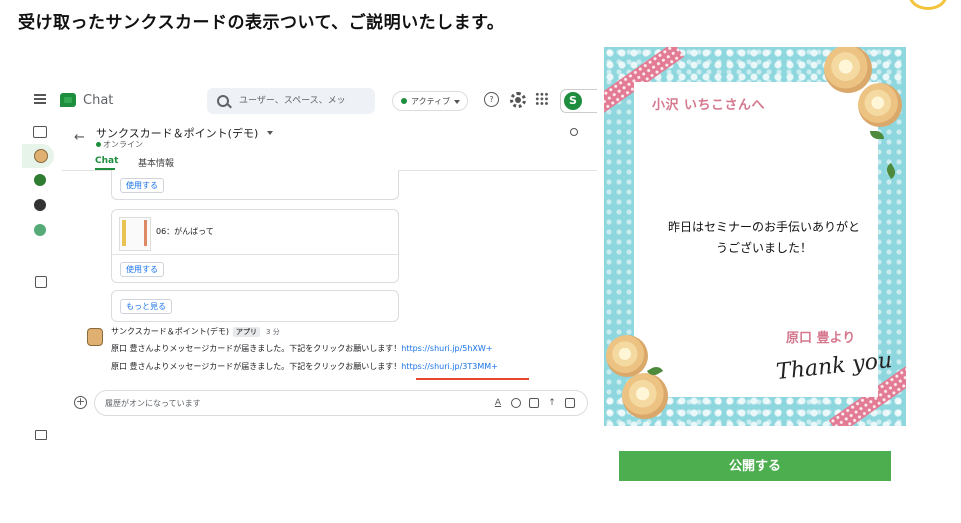 Image resolution: width=961 pixels, height=523 pixels. What do you see at coordinates (123, 144) in the screenshot?
I see `presence-label: オンライン` at bounding box center [123, 144].